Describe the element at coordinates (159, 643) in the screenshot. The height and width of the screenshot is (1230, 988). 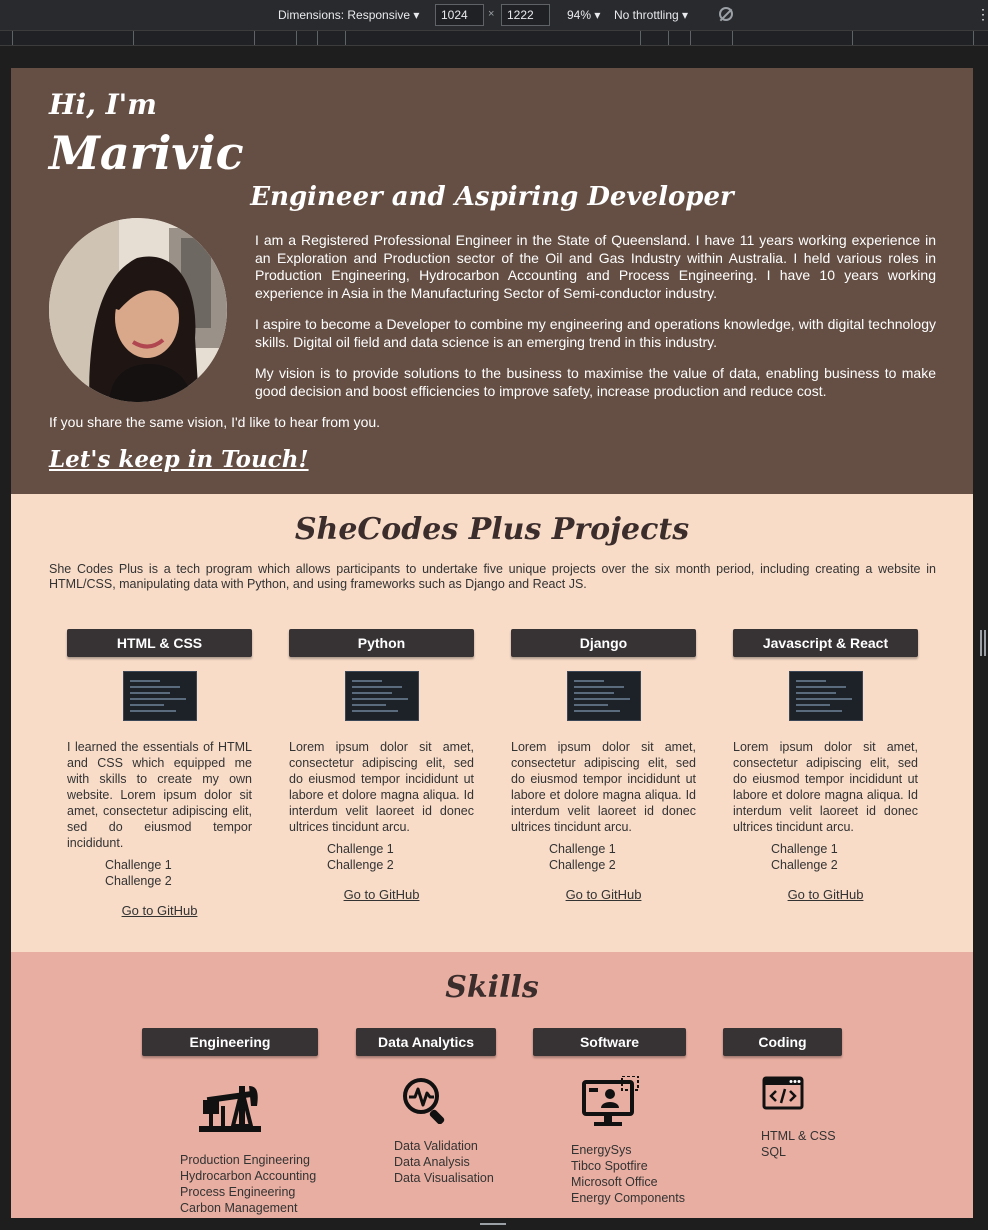
I see `project-tag: HTML & CSS` at that location.